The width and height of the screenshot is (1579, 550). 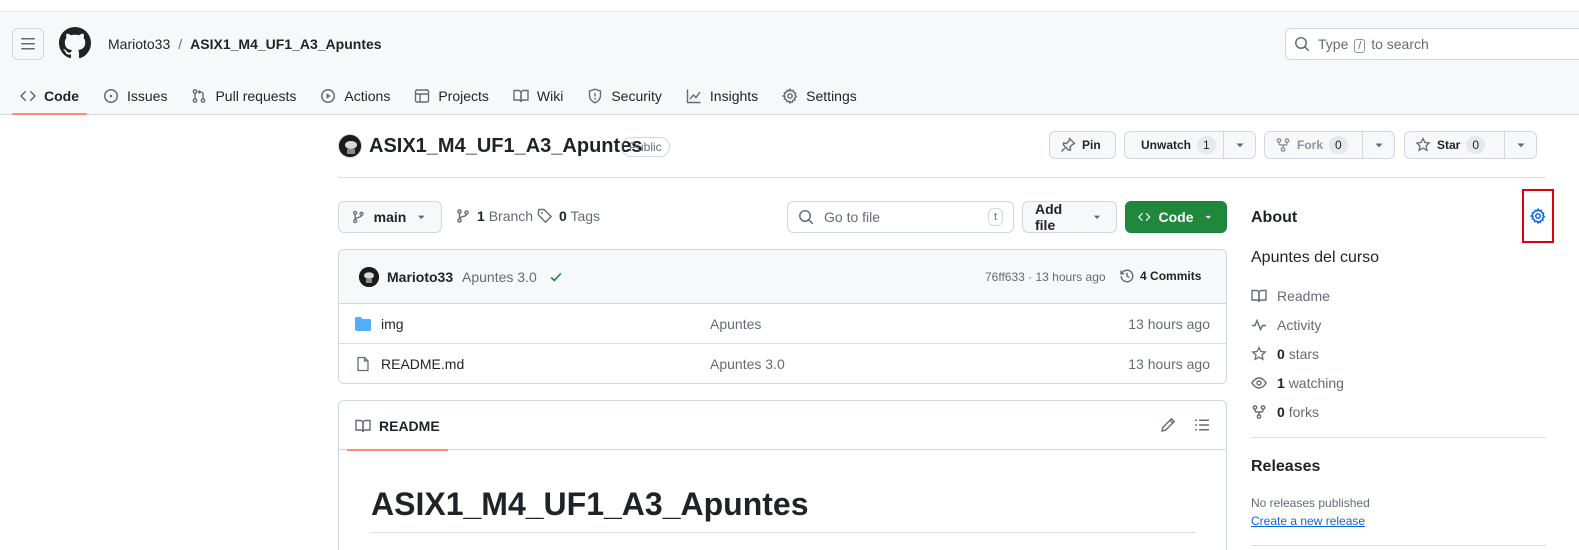 I want to click on table-row: img Apuntes 13 hours ago, so click(x=782, y=324).